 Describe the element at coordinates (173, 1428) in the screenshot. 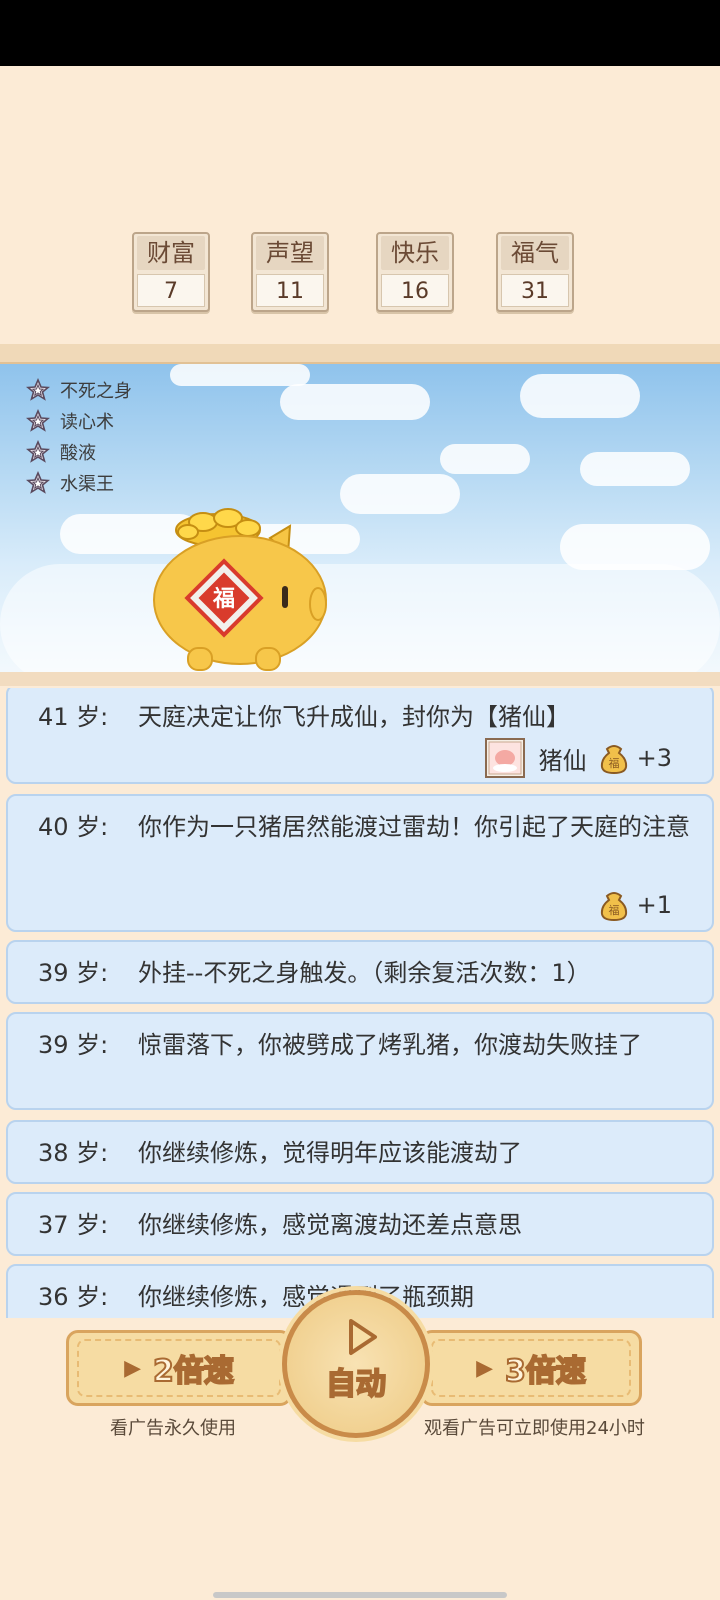

I see `speed-2x-hint: 看广告永久使用` at that location.